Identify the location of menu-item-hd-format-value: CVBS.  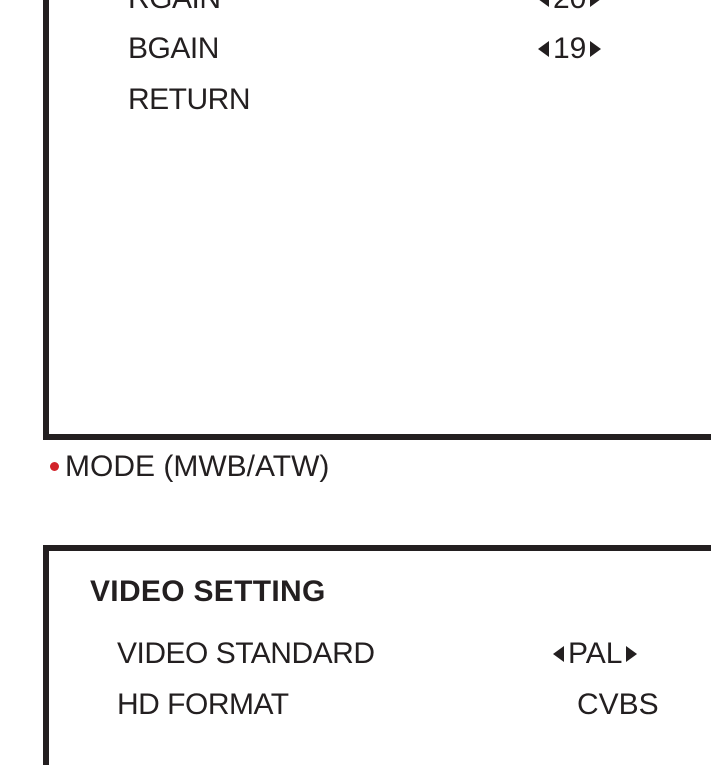
(618, 705).